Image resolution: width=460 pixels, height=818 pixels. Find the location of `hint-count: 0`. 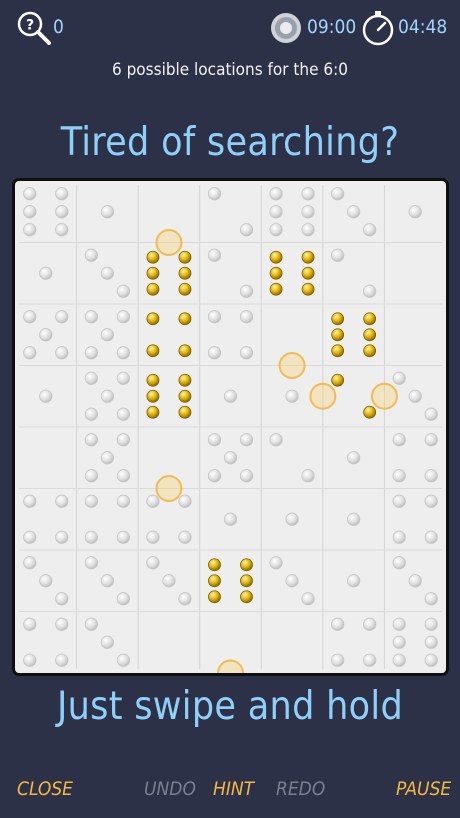

hint-count: 0 is located at coordinates (58, 27).